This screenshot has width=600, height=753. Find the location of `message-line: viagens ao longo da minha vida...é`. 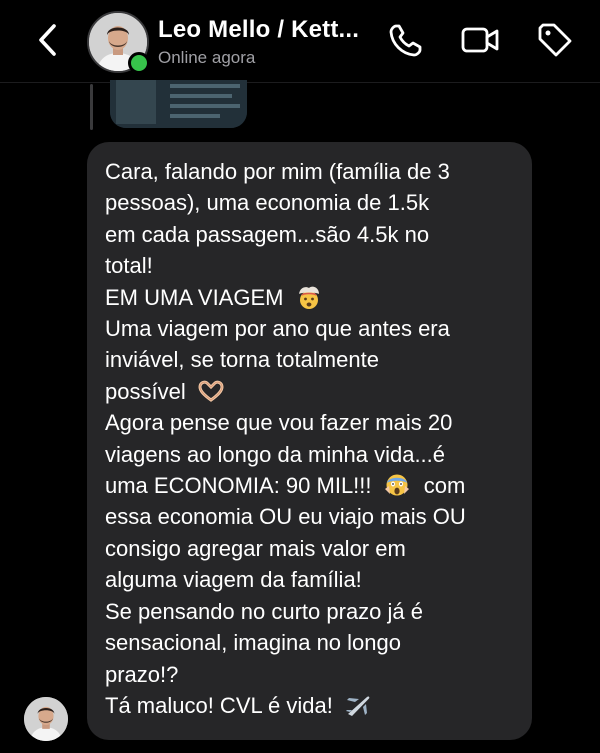

message-line: viagens ao longo da minha vida...é is located at coordinates (275, 454).